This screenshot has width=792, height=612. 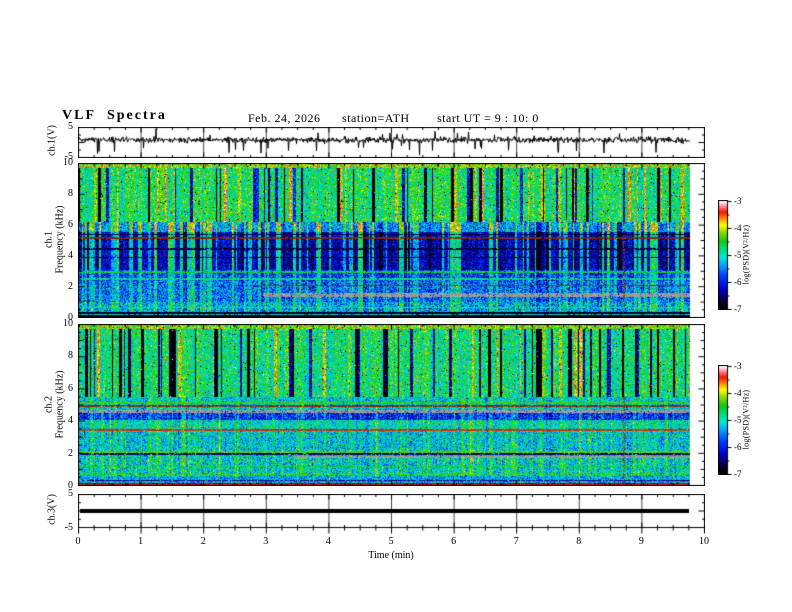 What do you see at coordinates (284, 118) in the screenshot?
I see `date-label: Feb. 24, 2026` at bounding box center [284, 118].